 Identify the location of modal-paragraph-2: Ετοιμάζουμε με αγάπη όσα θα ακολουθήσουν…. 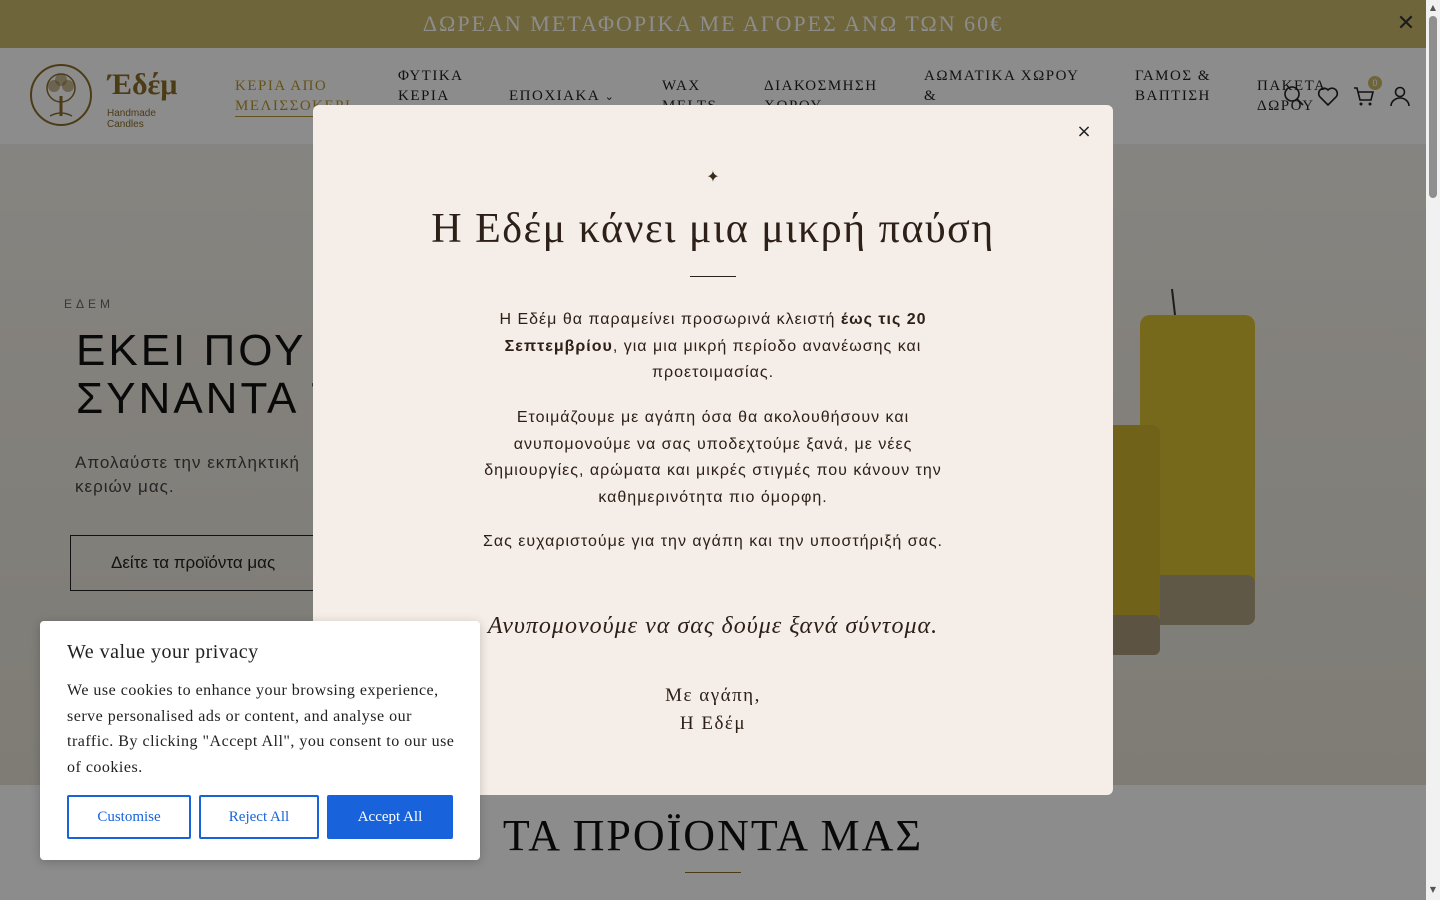
(713, 457).